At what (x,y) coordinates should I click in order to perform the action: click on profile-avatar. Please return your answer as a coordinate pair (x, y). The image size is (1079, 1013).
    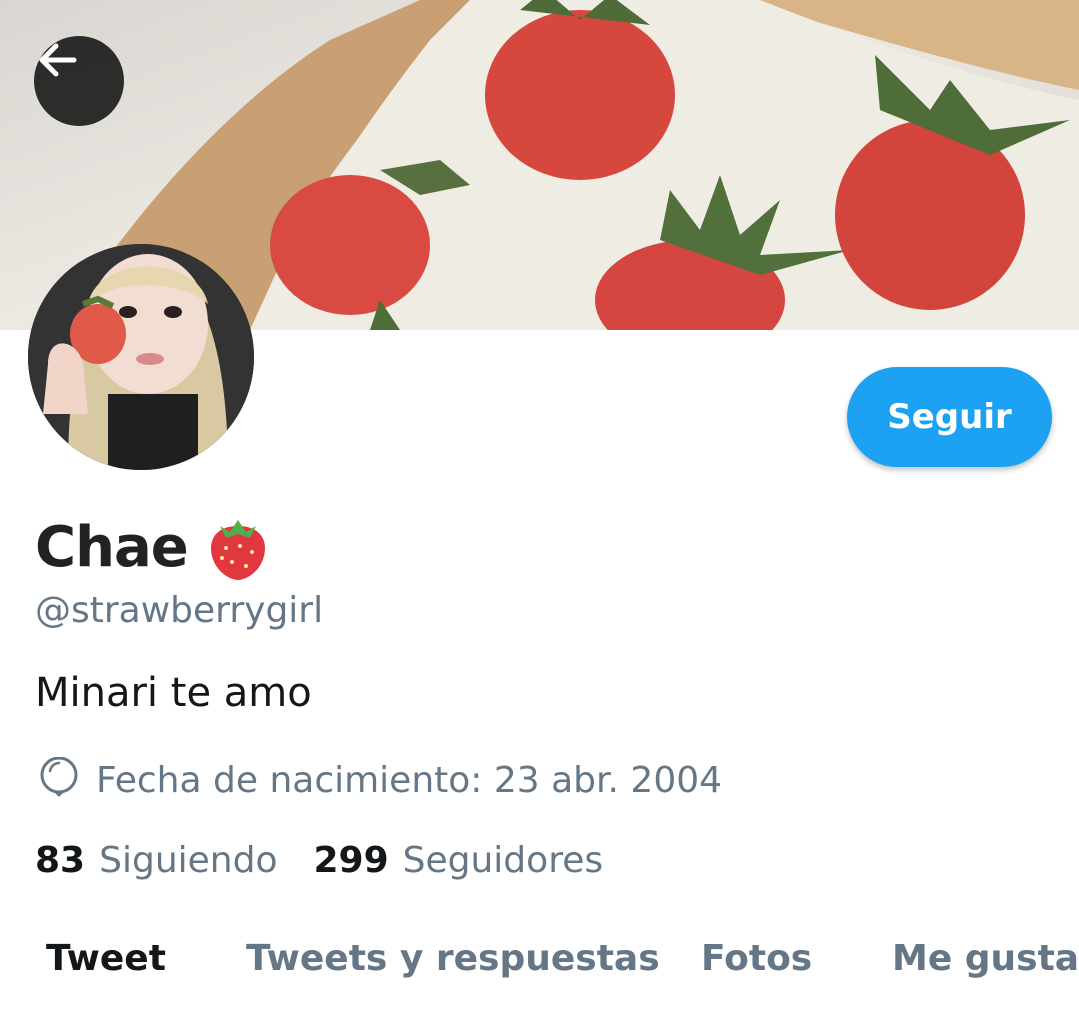
    Looking at the image, I should click on (141, 357).